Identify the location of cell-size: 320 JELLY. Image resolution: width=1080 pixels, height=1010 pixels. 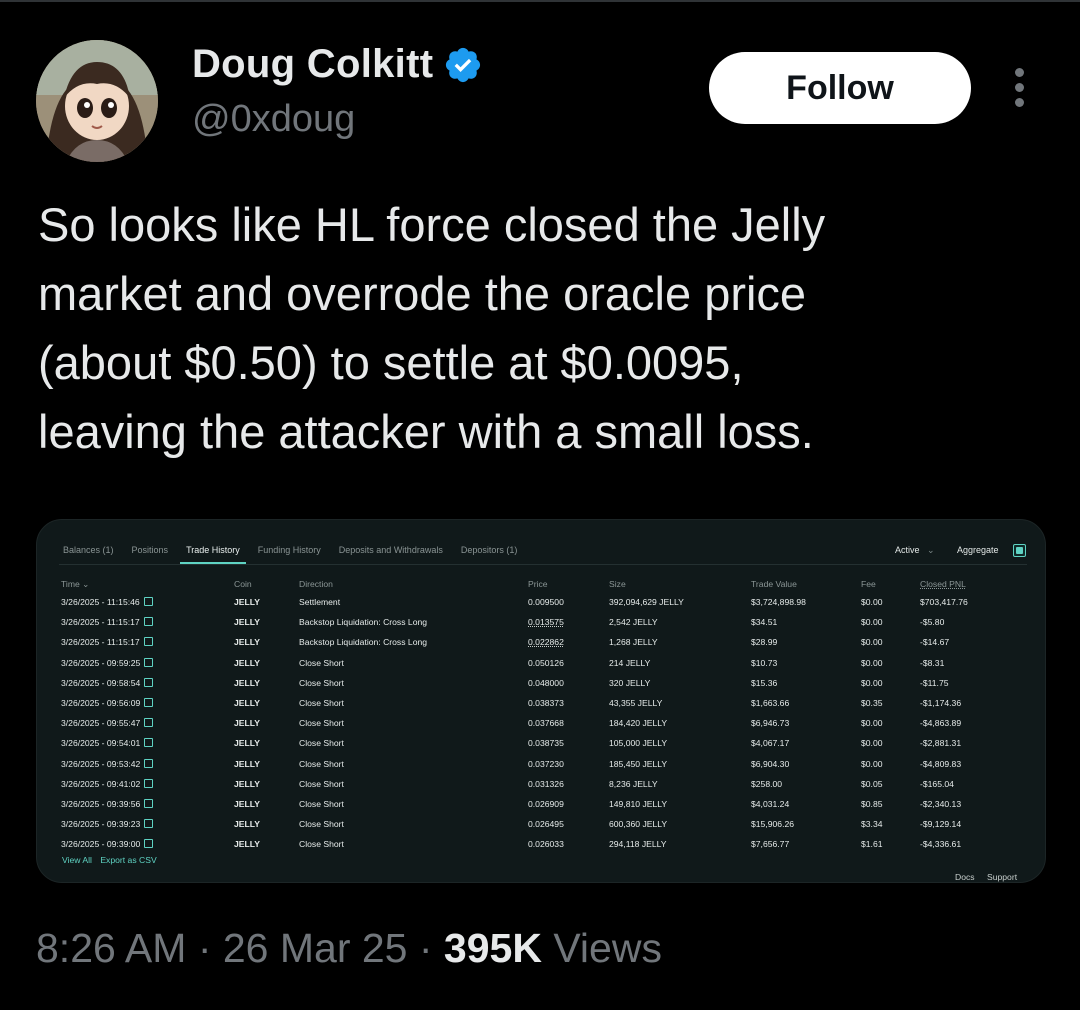
(630, 682).